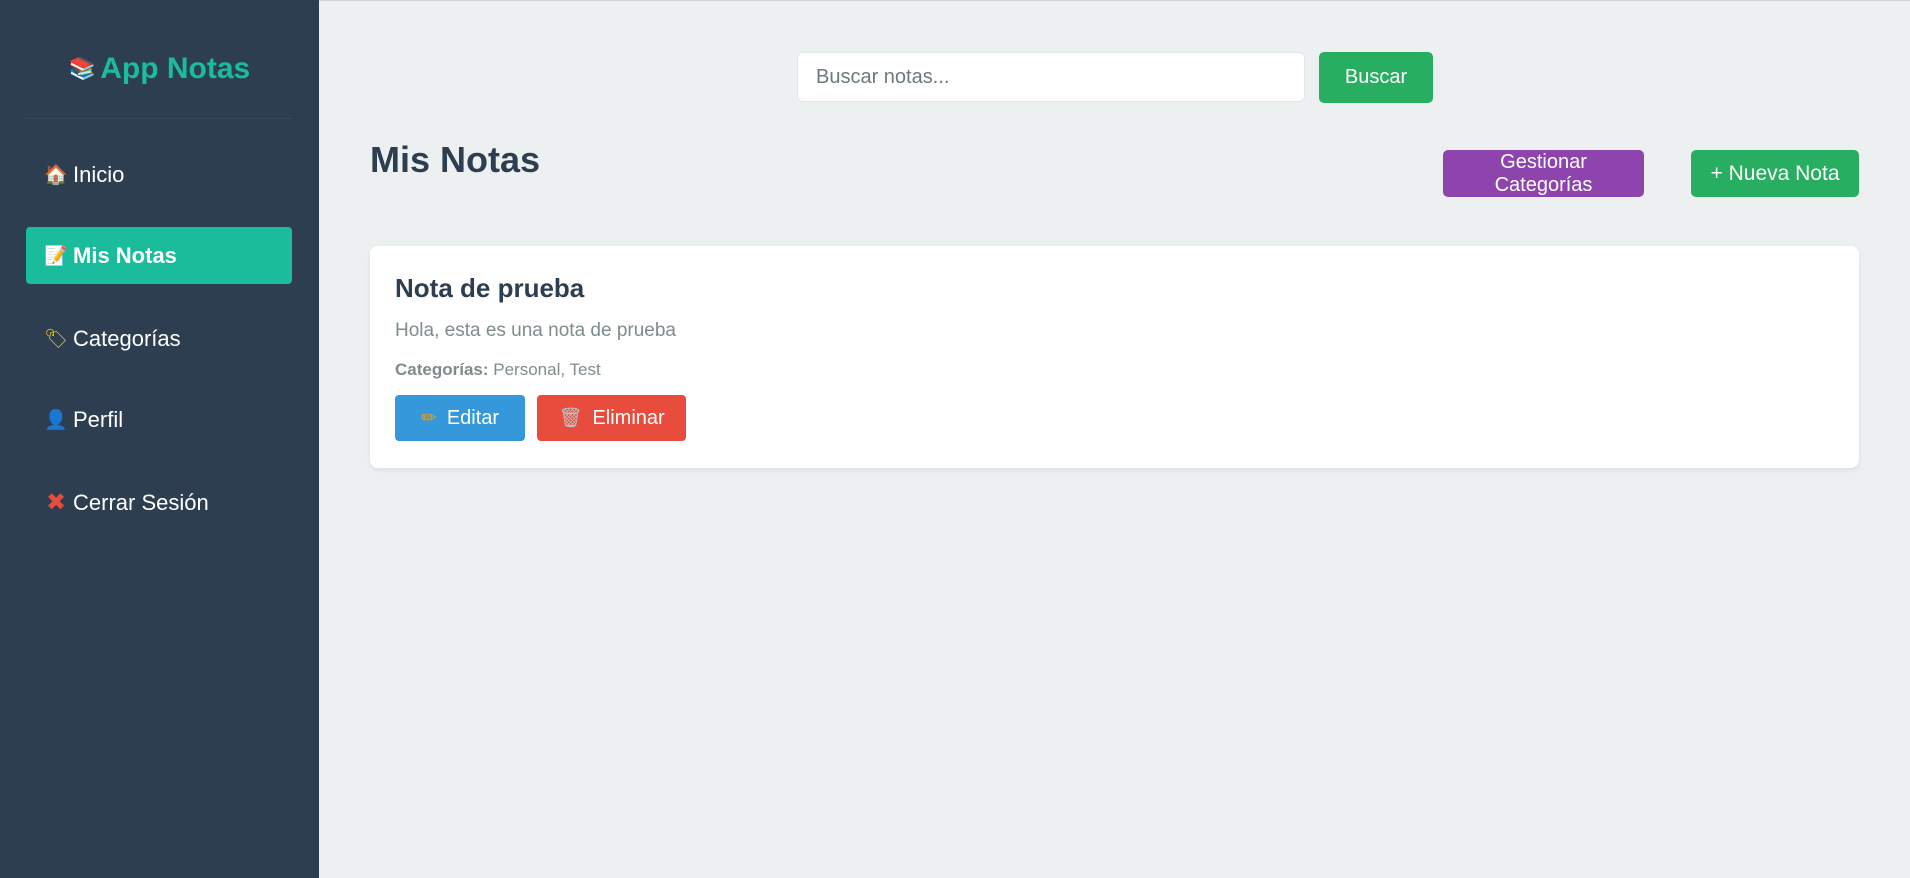  Describe the element at coordinates (490, 288) in the screenshot. I see `note-title: Nota de prueba` at that location.